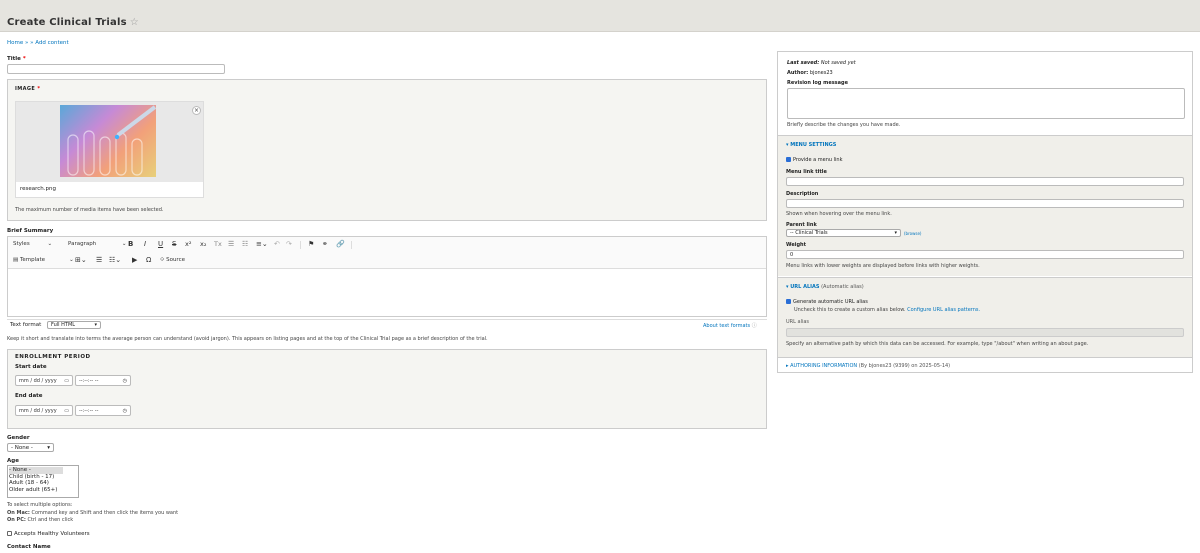 The image size is (1200, 553). Describe the element at coordinates (134, 260) in the screenshot. I see `media-embed-icon: ▶` at that location.